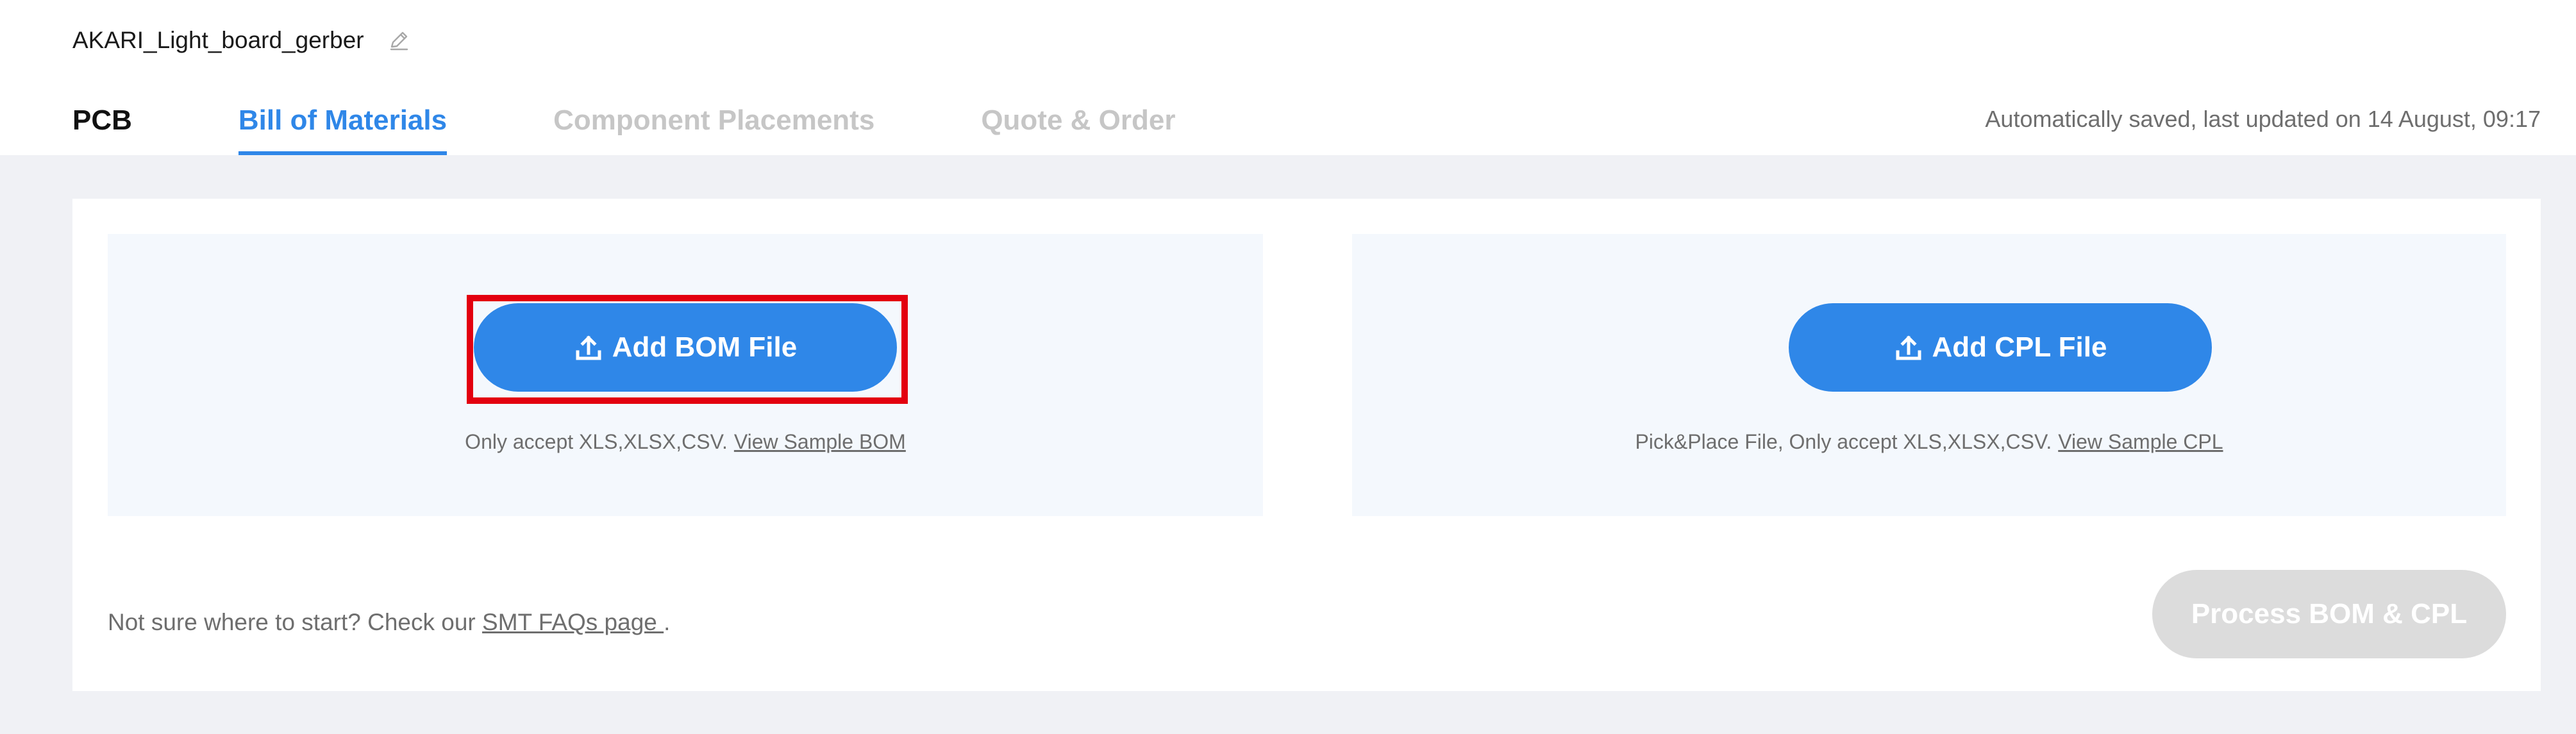 This screenshot has width=2576, height=734. I want to click on project-name: AKARI_Light_board_gerber, so click(218, 40).